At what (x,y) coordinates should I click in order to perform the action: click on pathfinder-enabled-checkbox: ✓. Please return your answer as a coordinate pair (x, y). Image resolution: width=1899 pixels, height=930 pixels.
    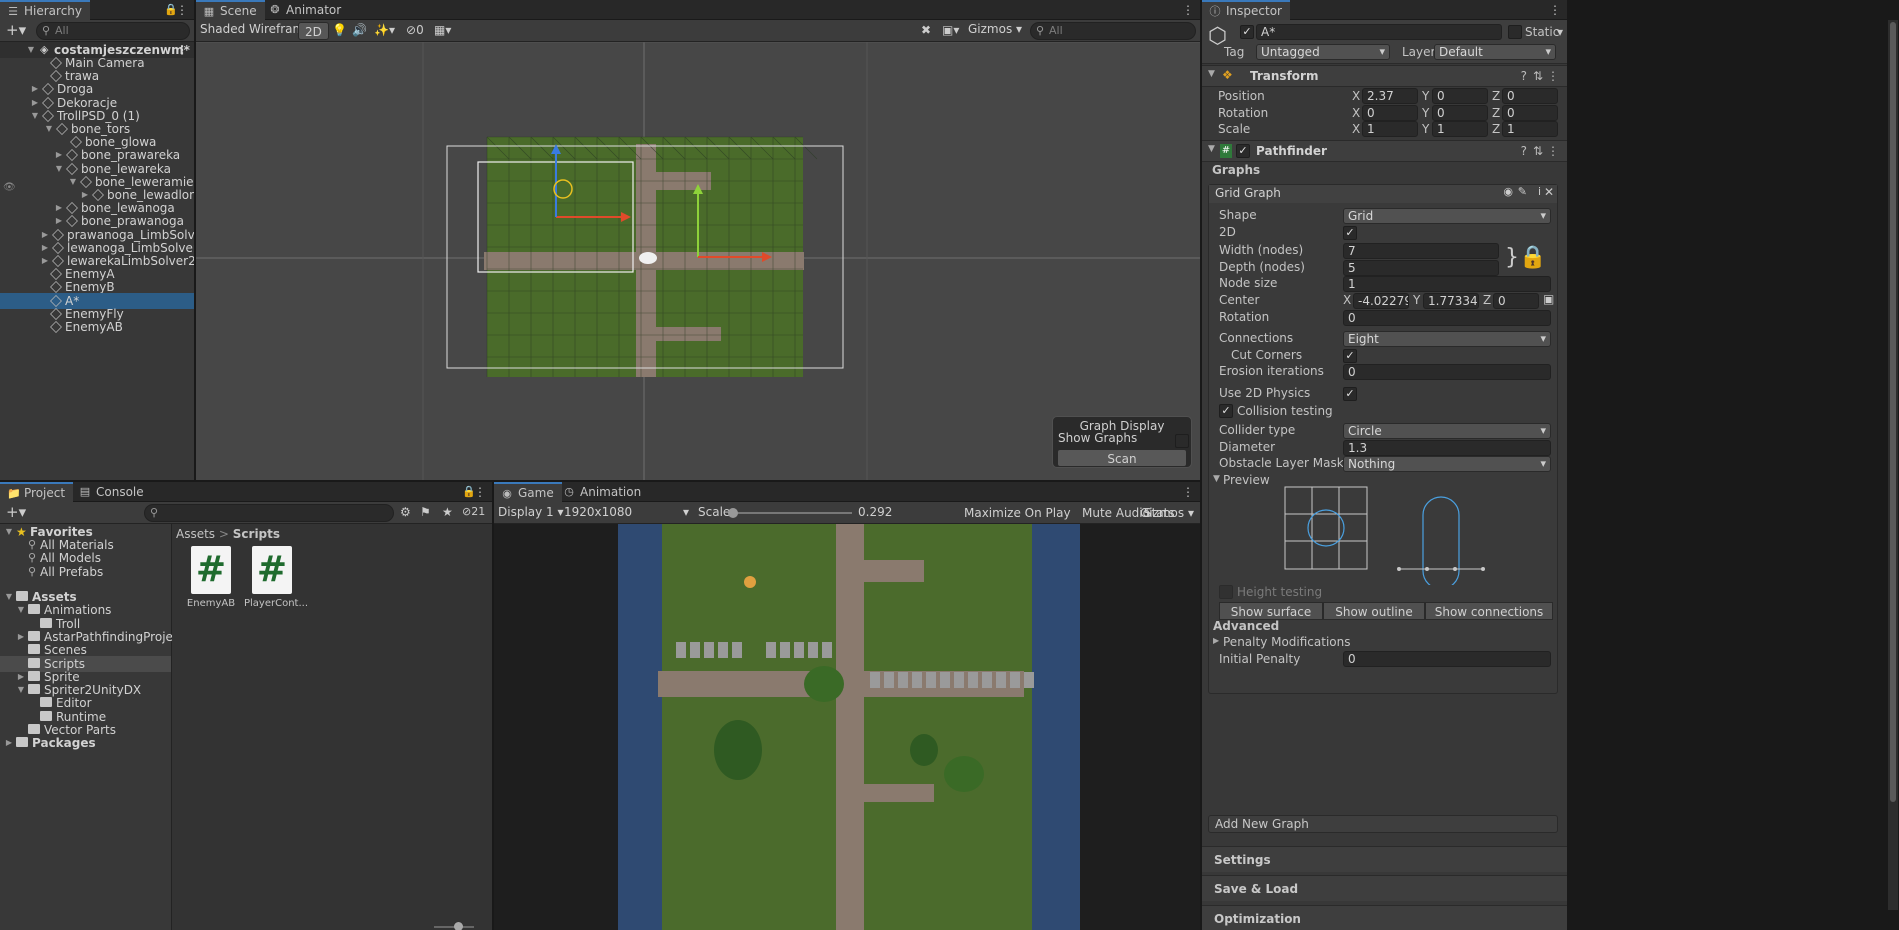
    Looking at the image, I should click on (1243, 151).